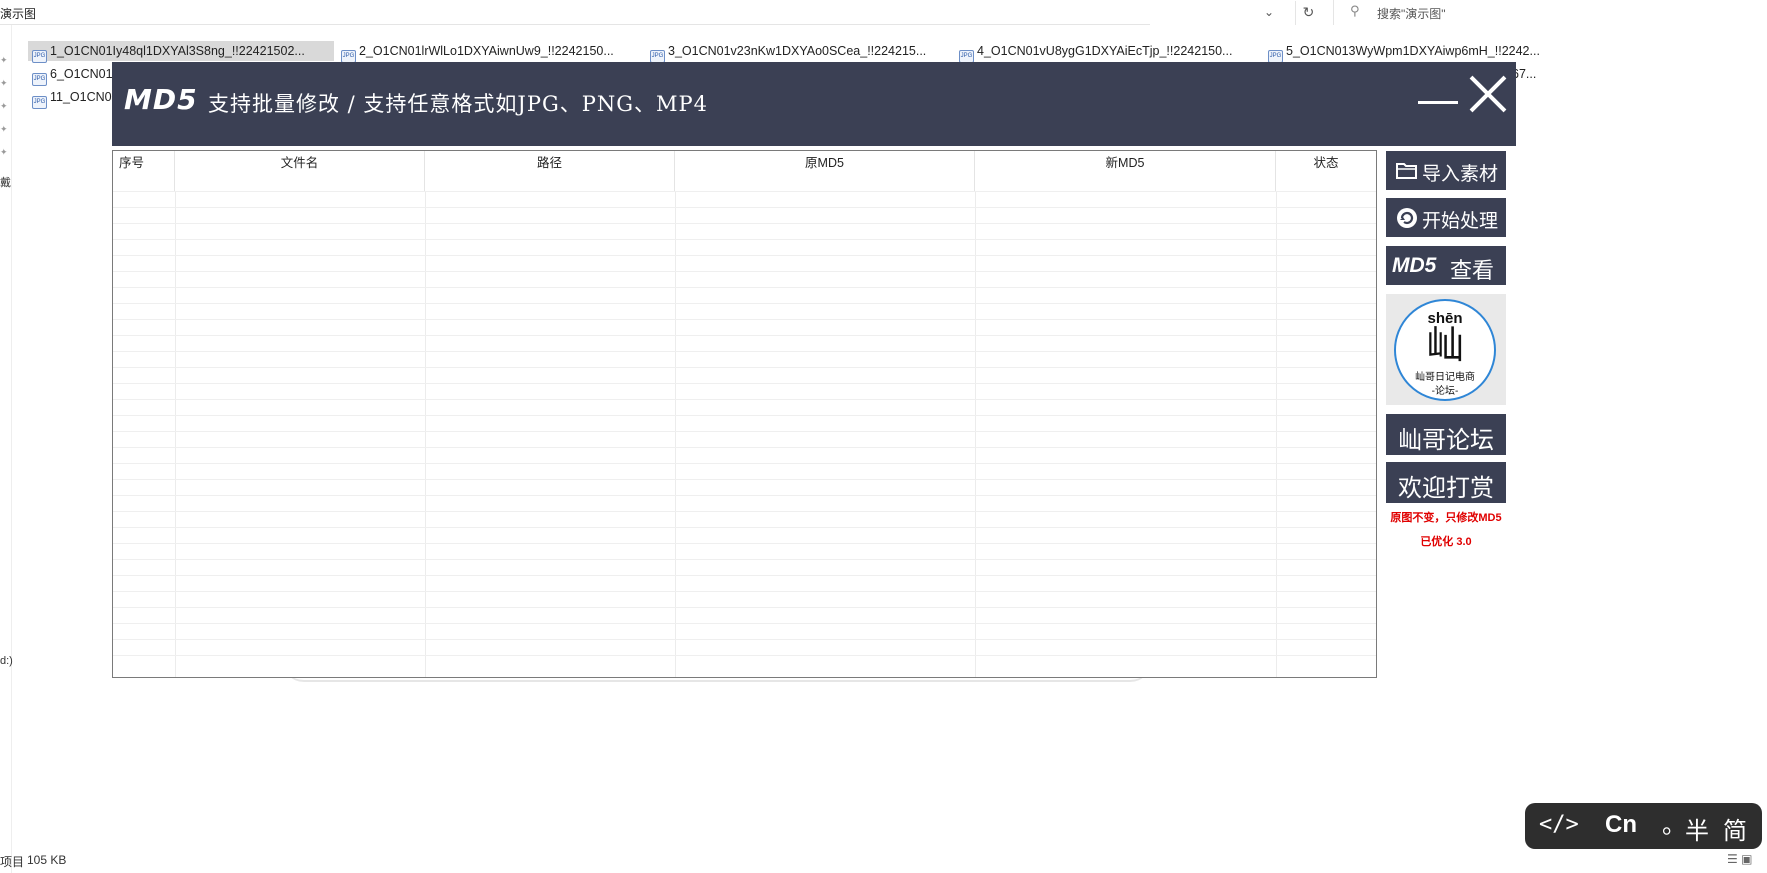  I want to click on search-icon: ⚲, so click(1355, 10).